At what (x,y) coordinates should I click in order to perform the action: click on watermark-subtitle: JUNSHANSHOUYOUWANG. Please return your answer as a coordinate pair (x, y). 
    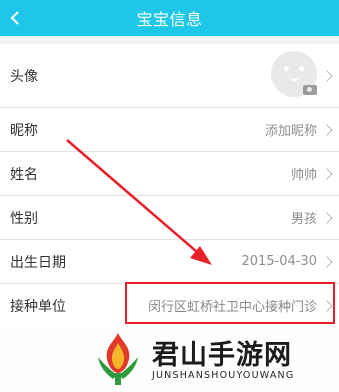
    Looking at the image, I should click on (223, 375).